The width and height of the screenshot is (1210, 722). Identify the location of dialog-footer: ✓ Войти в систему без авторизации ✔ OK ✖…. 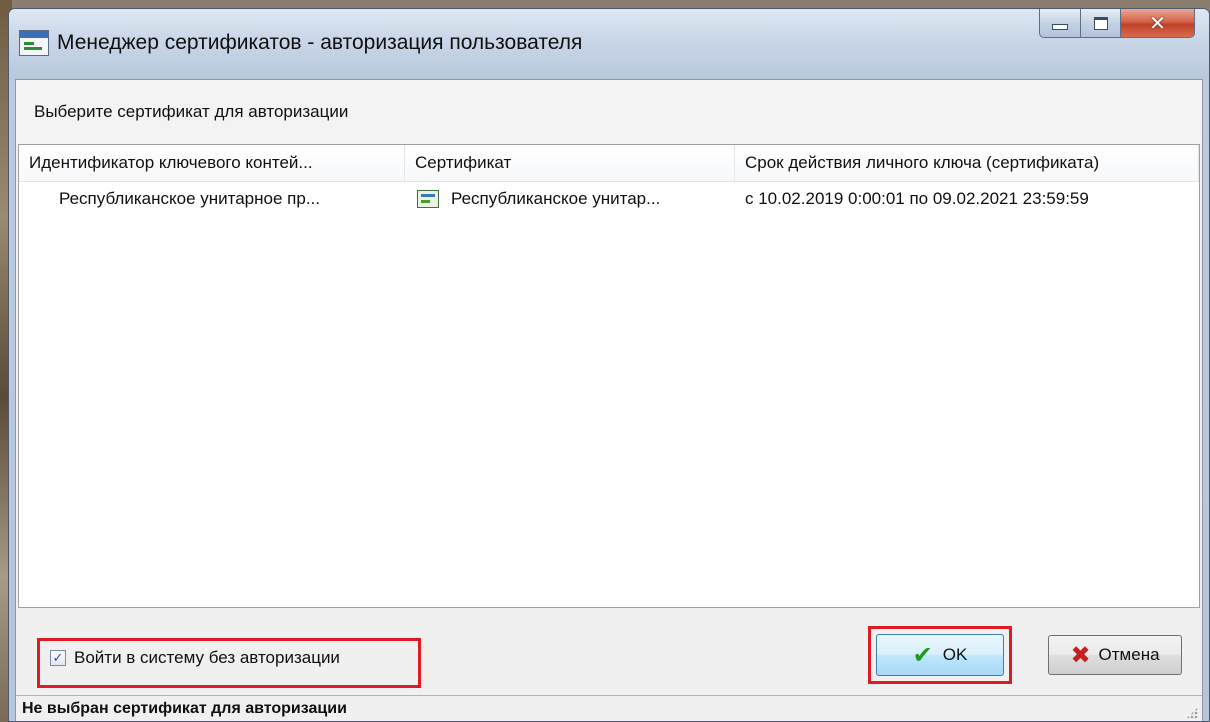
(609, 653).